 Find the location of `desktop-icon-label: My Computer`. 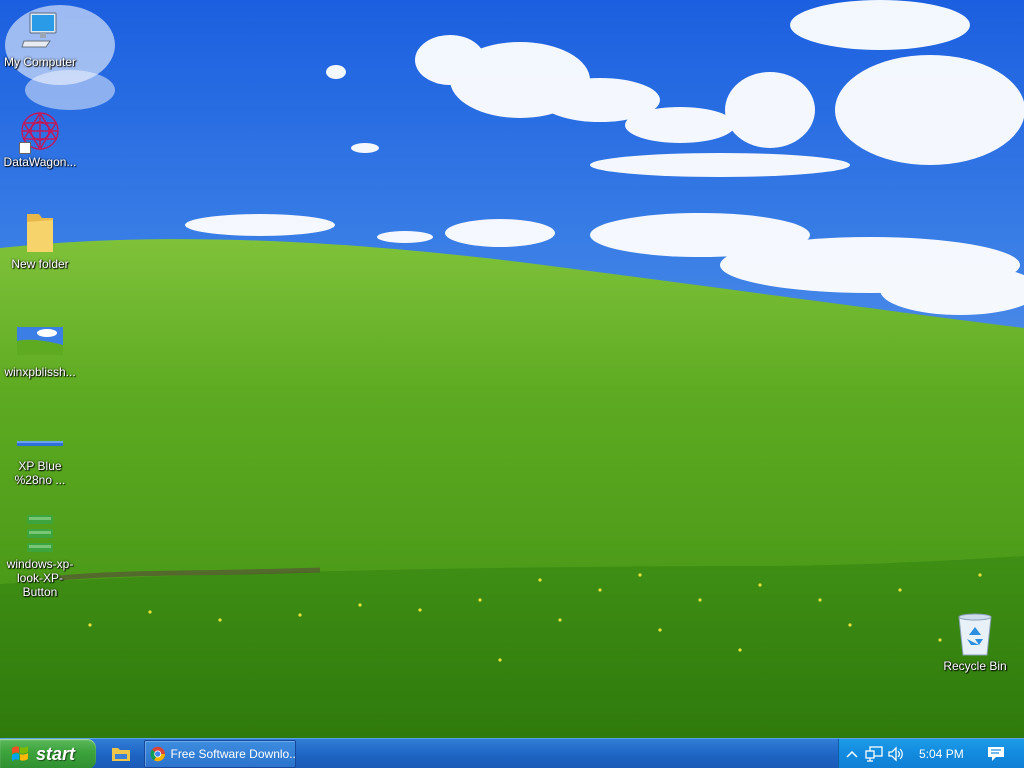

desktop-icon-label: My Computer is located at coordinates (40, 62).